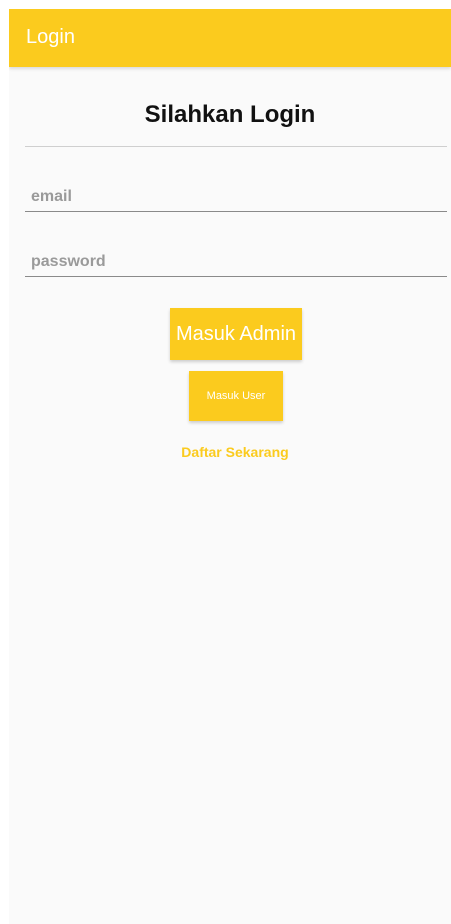  What do you see at coordinates (236, 396) in the screenshot?
I see `user-login-button: Masuk User` at bounding box center [236, 396].